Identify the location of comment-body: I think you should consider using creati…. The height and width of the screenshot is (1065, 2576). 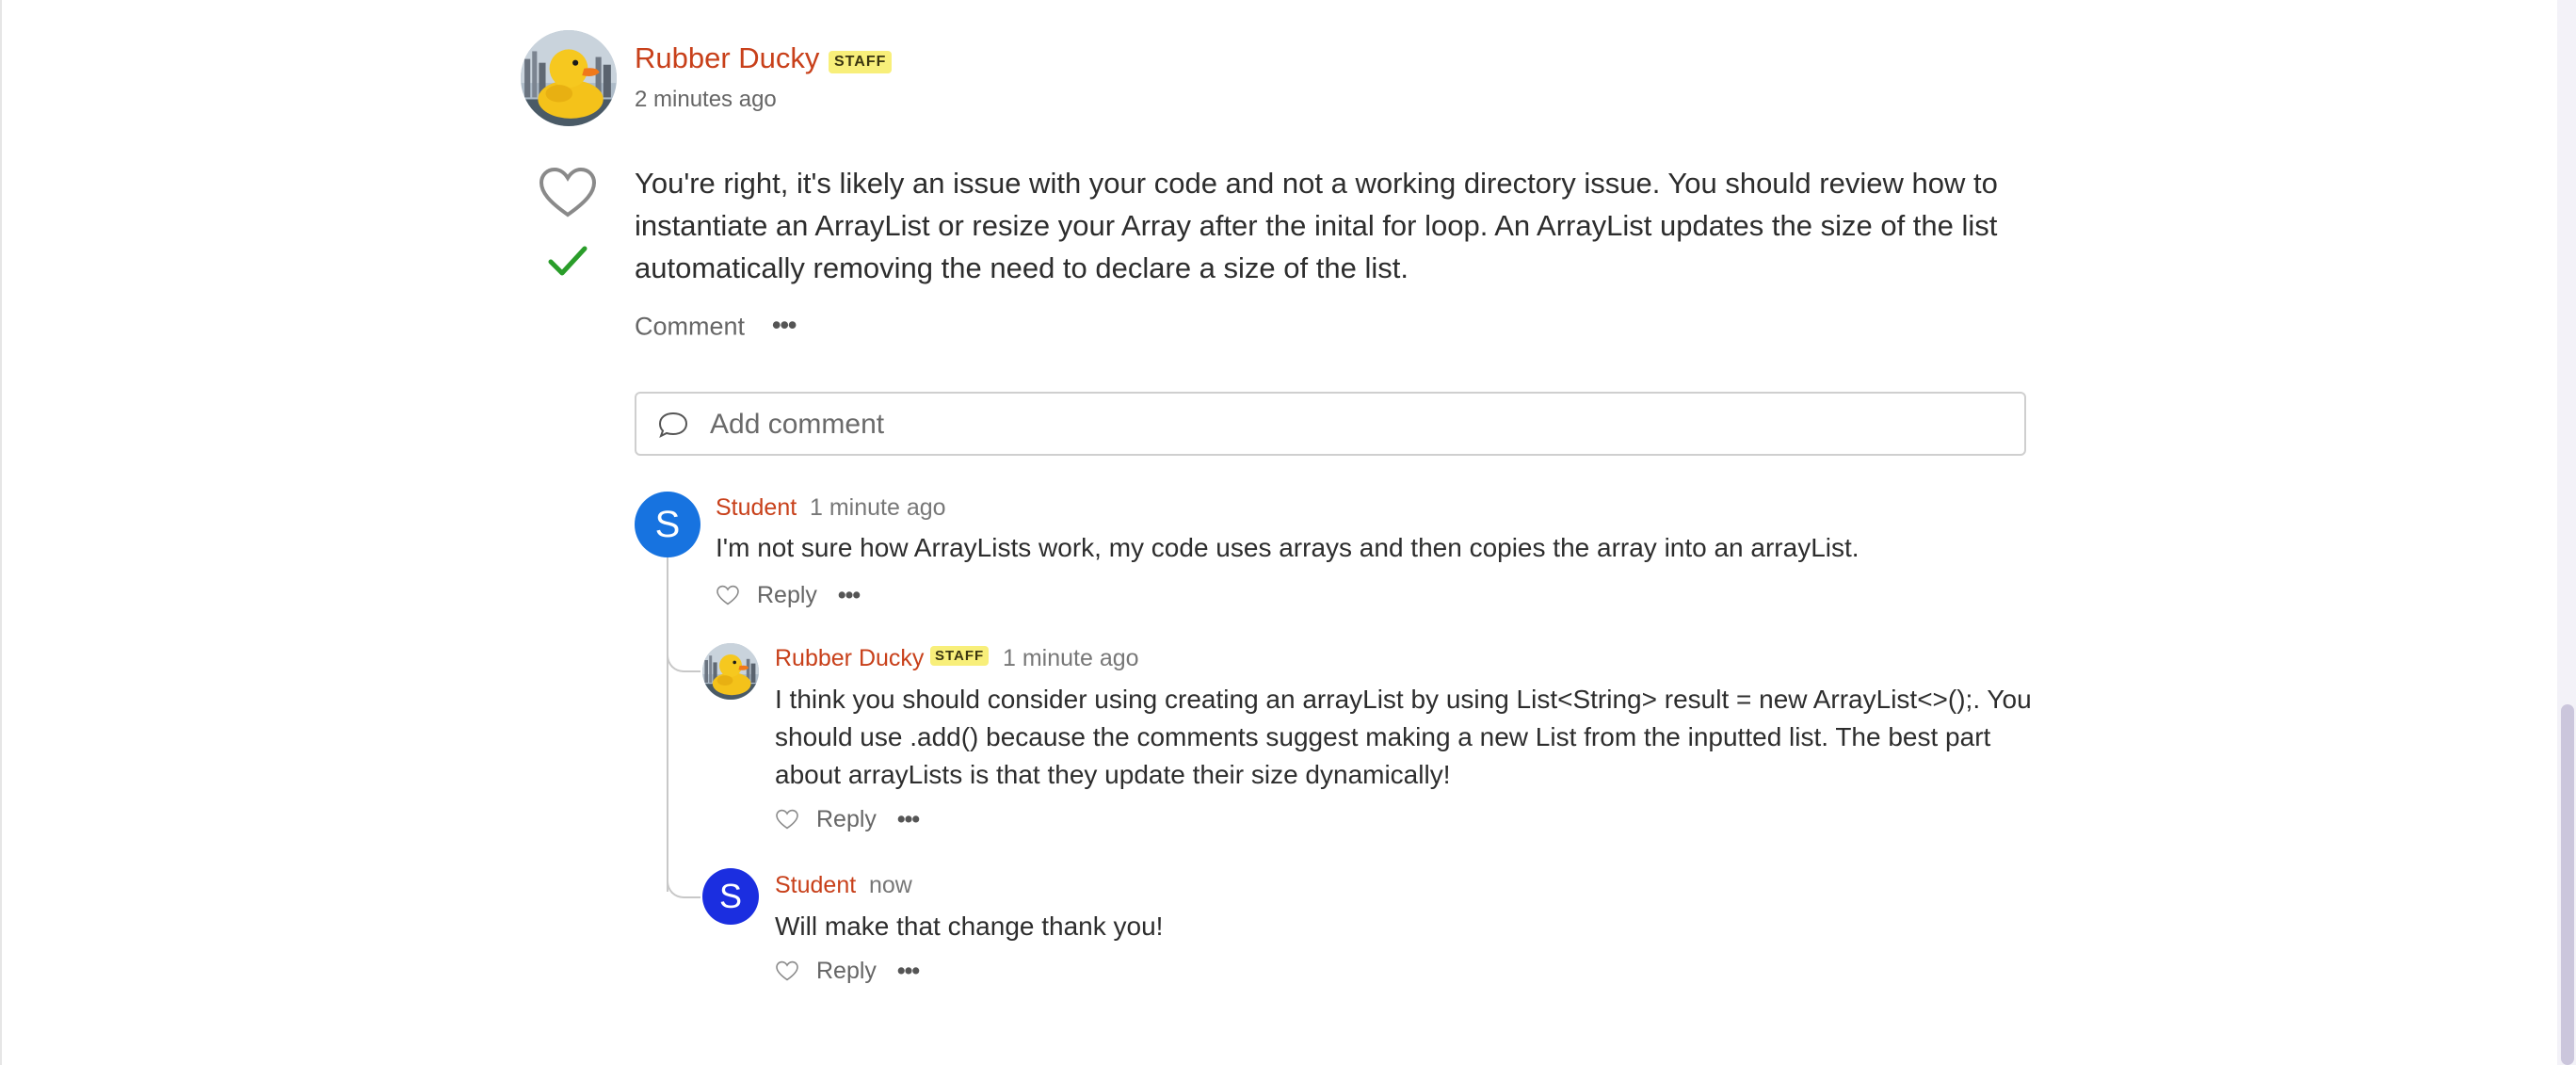
(1403, 737).